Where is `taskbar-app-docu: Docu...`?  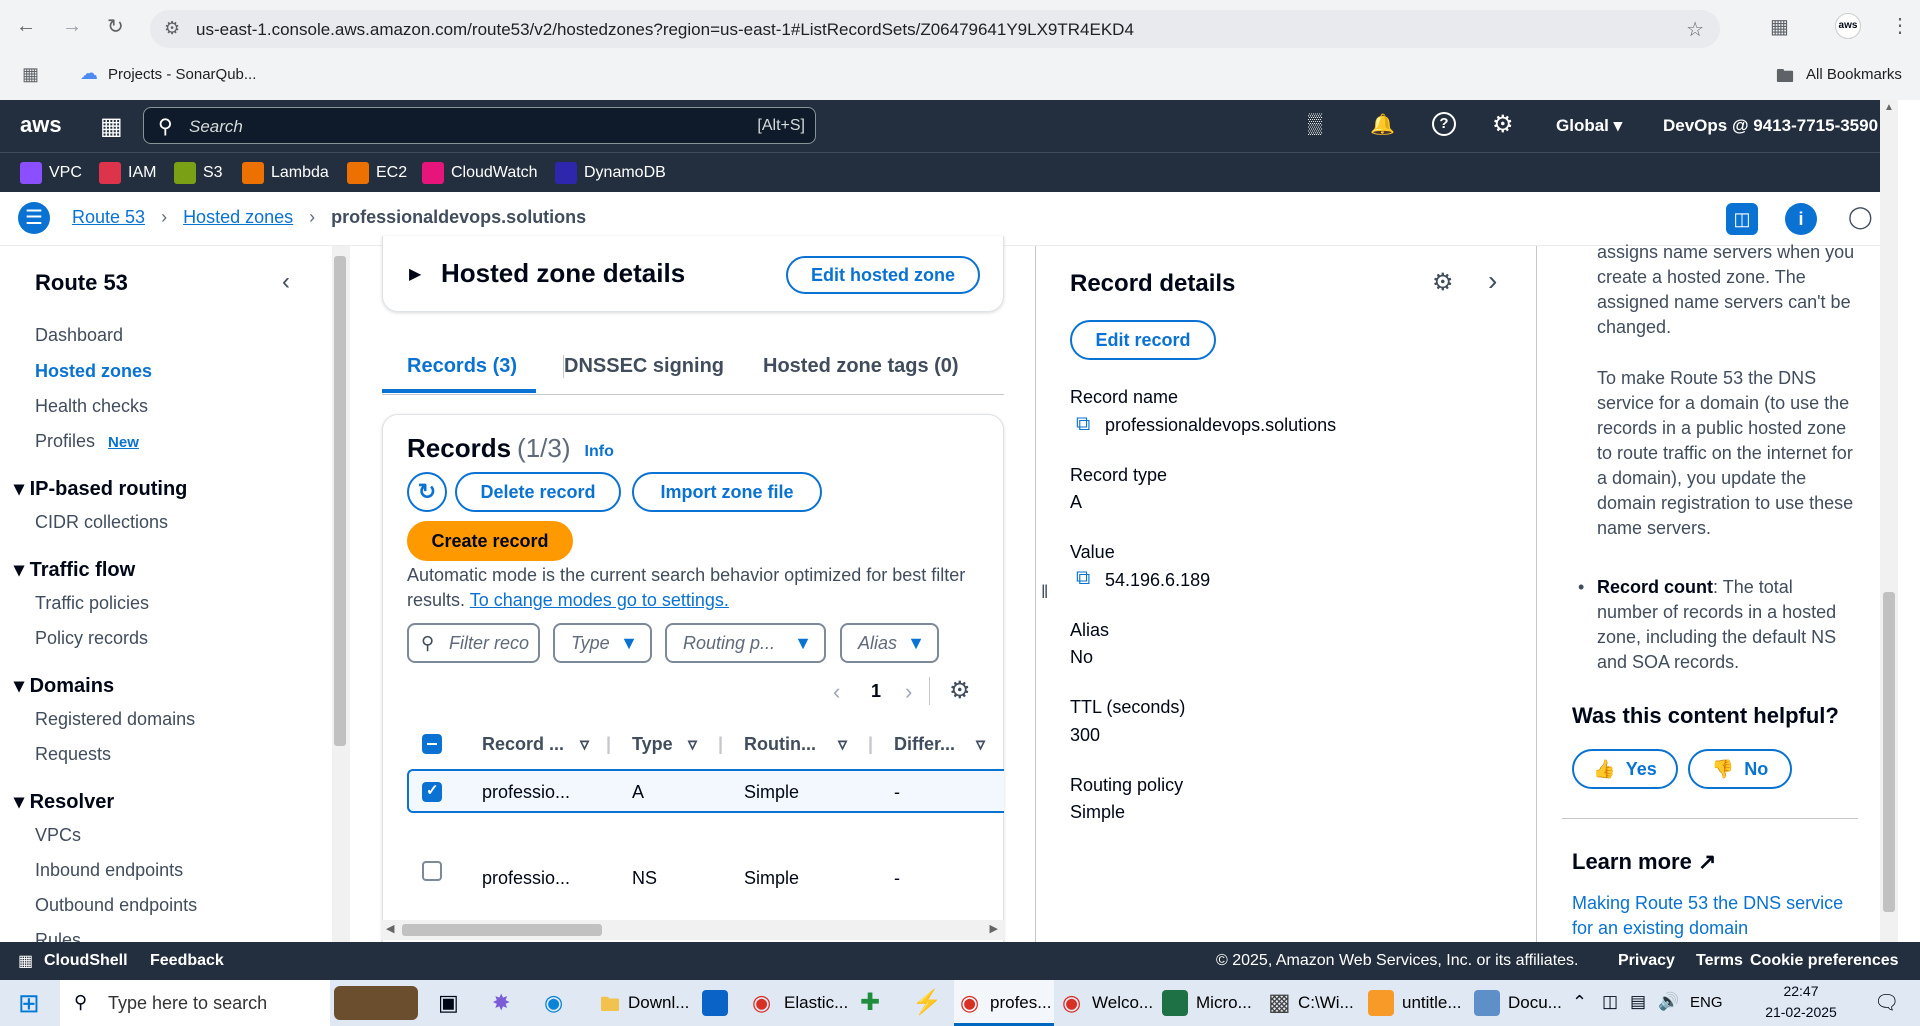 taskbar-app-docu: Docu... is located at coordinates (1535, 1003).